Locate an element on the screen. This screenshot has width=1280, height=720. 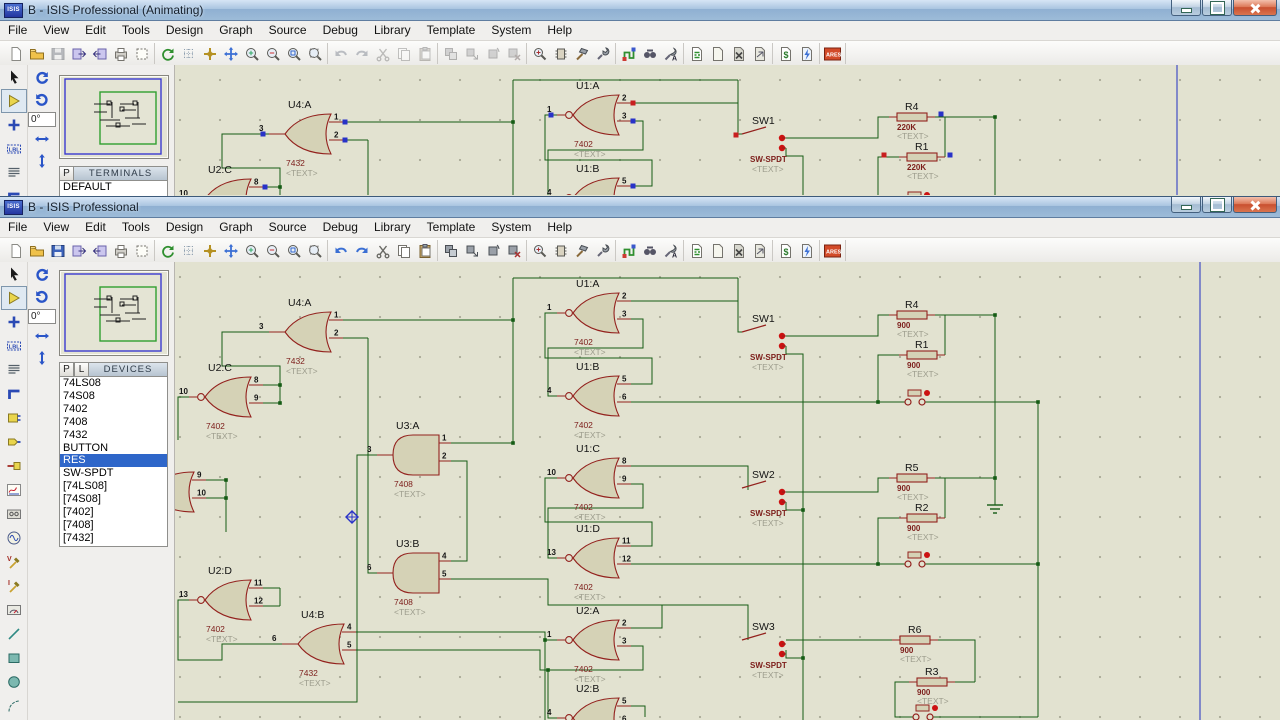
zoom-all-button is located at coordinates (293, 251).